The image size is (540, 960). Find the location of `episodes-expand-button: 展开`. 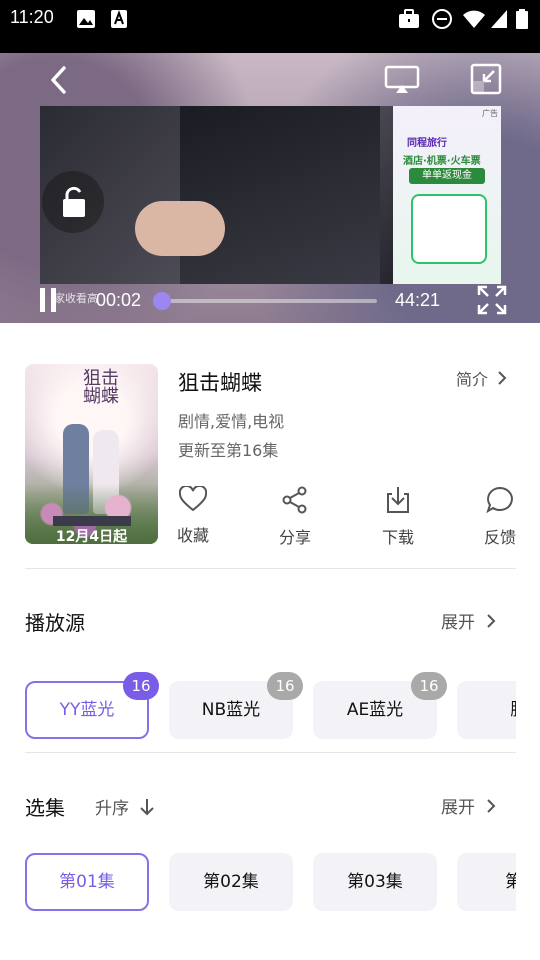

episodes-expand-button: 展开 is located at coordinates (468, 805).